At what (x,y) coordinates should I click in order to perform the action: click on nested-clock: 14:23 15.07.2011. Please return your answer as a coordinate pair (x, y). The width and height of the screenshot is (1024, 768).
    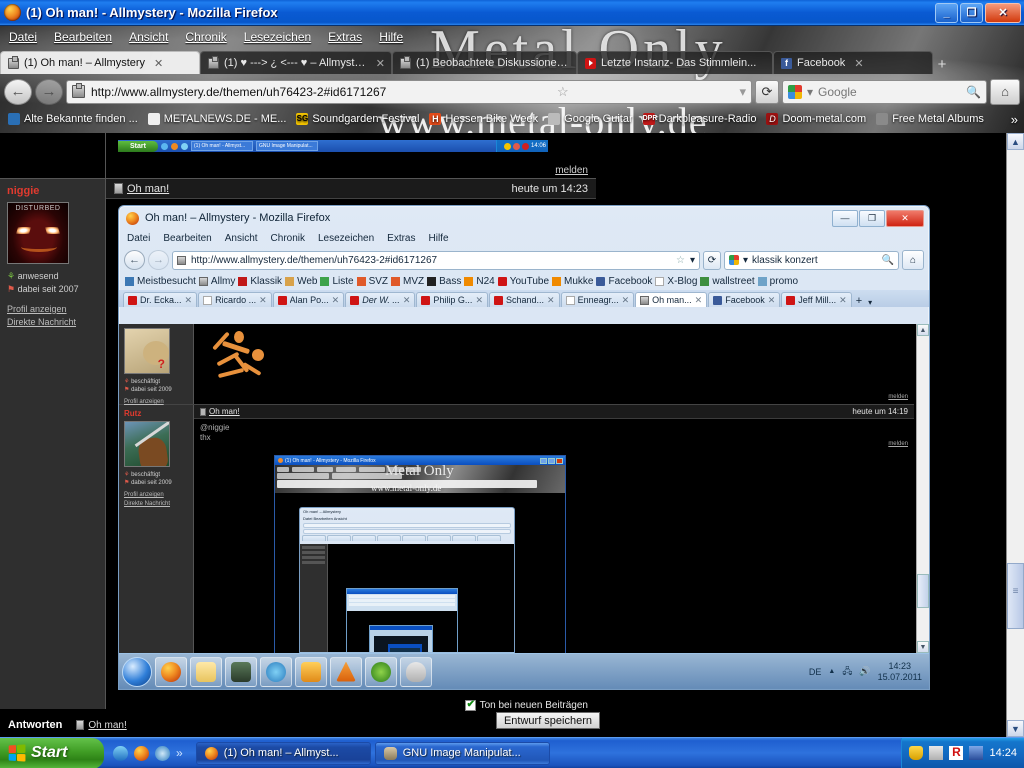
    Looking at the image, I should click on (900, 672).